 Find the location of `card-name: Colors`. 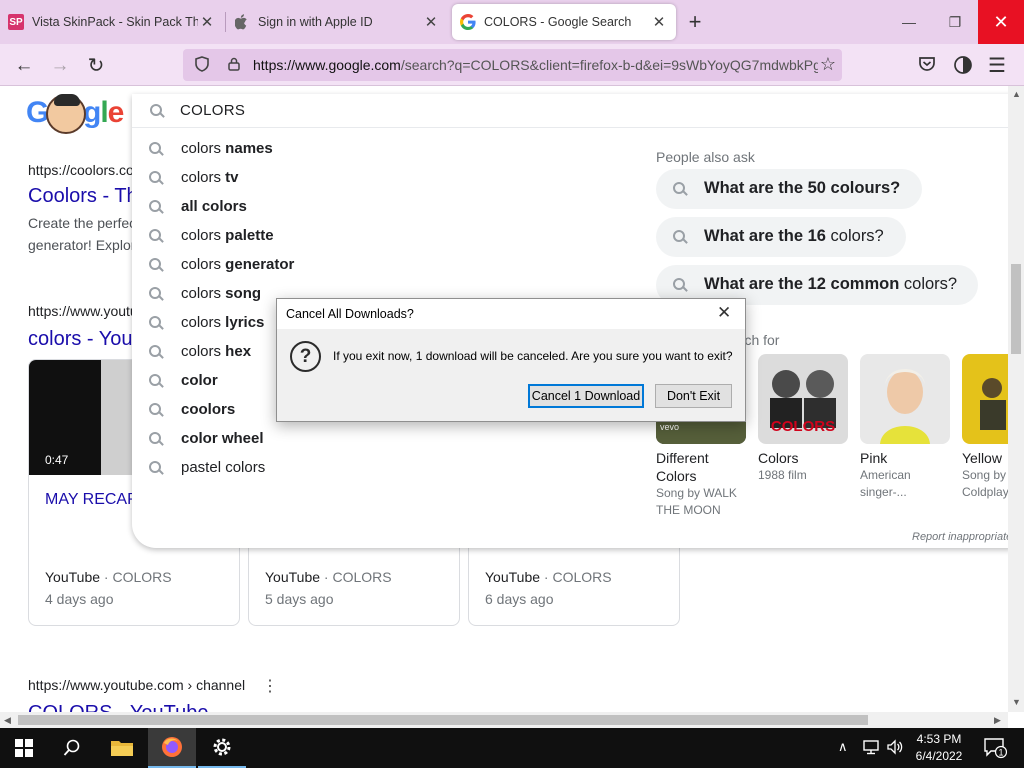

card-name: Colors is located at coordinates (778, 458).